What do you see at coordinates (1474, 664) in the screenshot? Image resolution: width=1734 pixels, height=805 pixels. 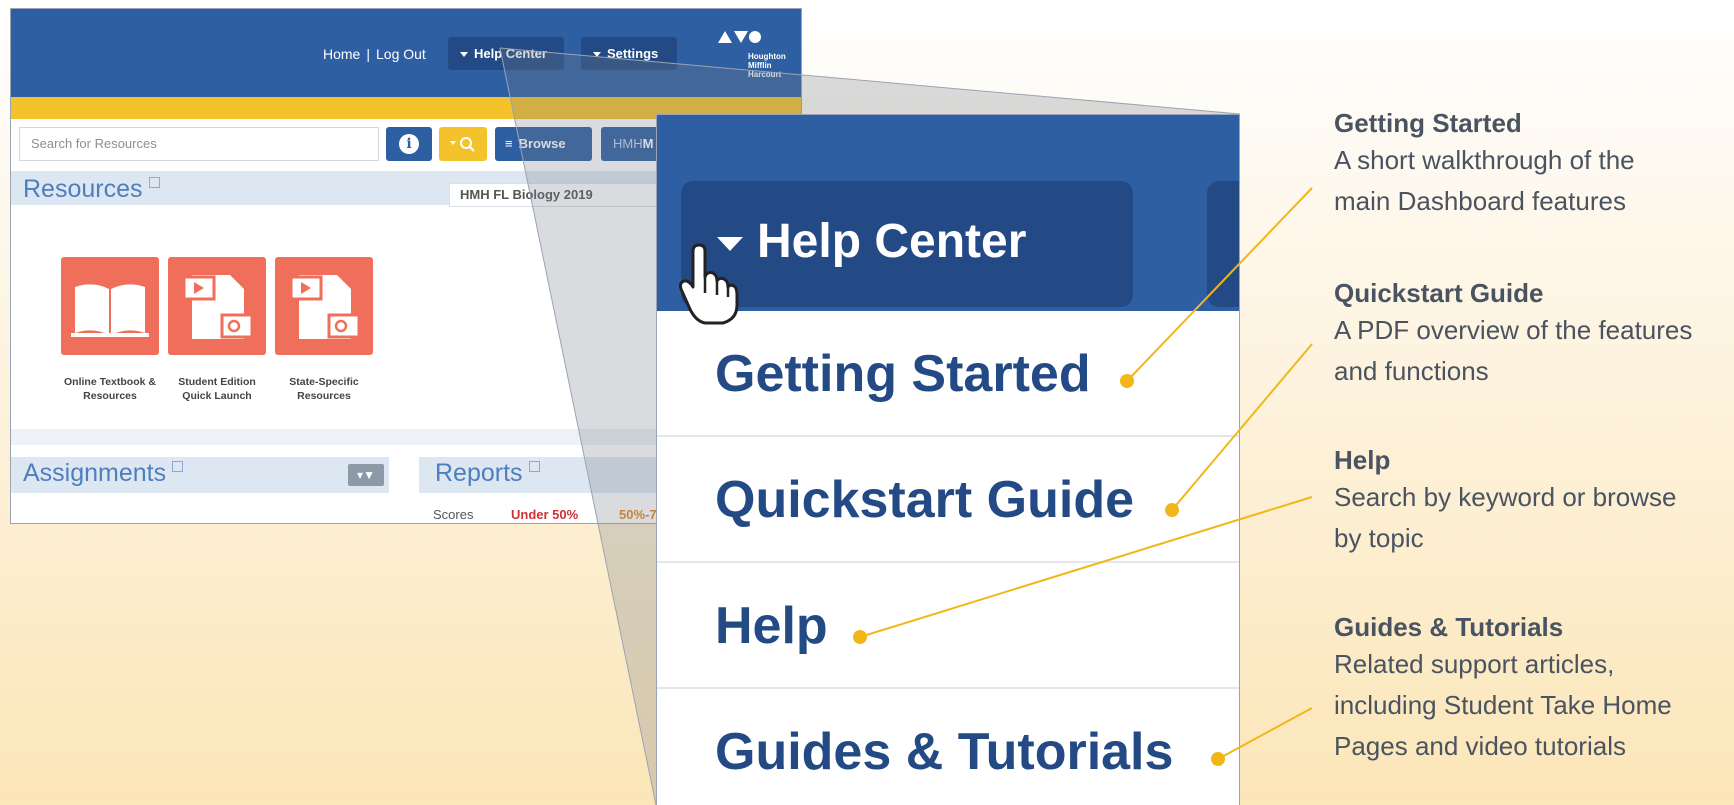 I see `callout-body-line: Related support articles,` at bounding box center [1474, 664].